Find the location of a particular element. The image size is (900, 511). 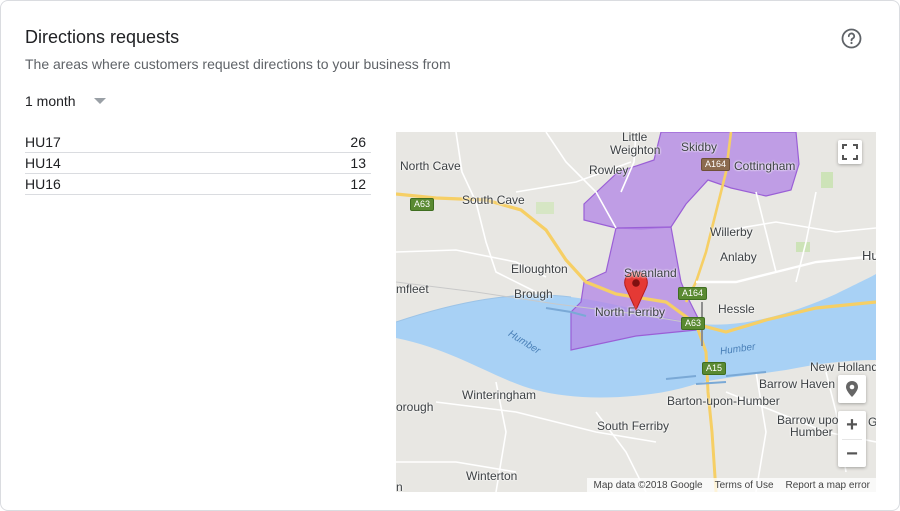

table-row: HU16 12 is located at coordinates (198, 184).